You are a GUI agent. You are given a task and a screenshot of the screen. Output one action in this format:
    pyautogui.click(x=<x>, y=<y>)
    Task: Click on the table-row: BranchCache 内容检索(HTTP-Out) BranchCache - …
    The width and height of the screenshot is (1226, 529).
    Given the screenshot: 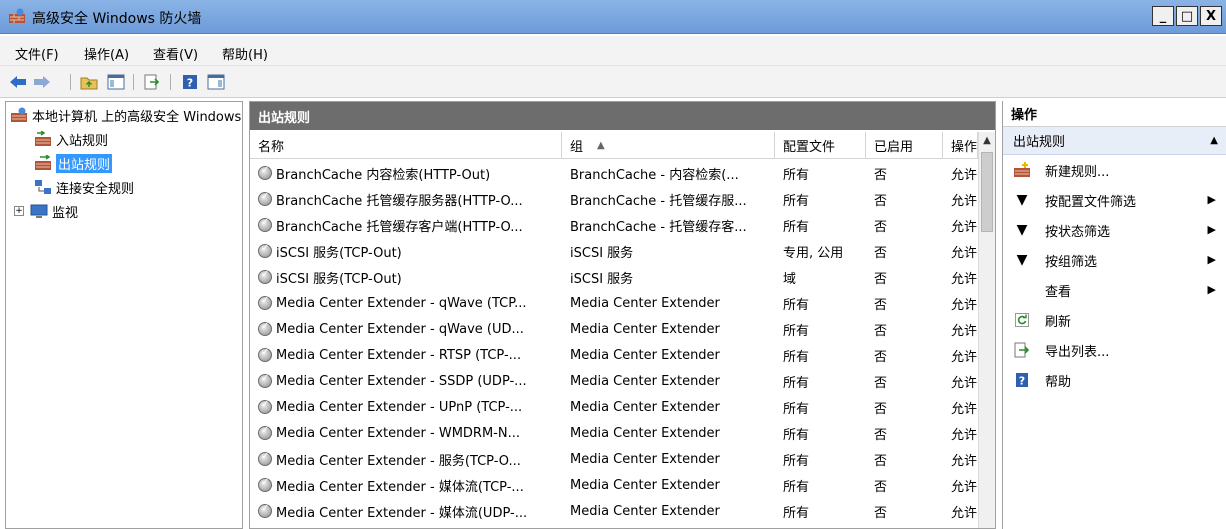 What is the action you would take?
    pyautogui.click(x=614, y=173)
    